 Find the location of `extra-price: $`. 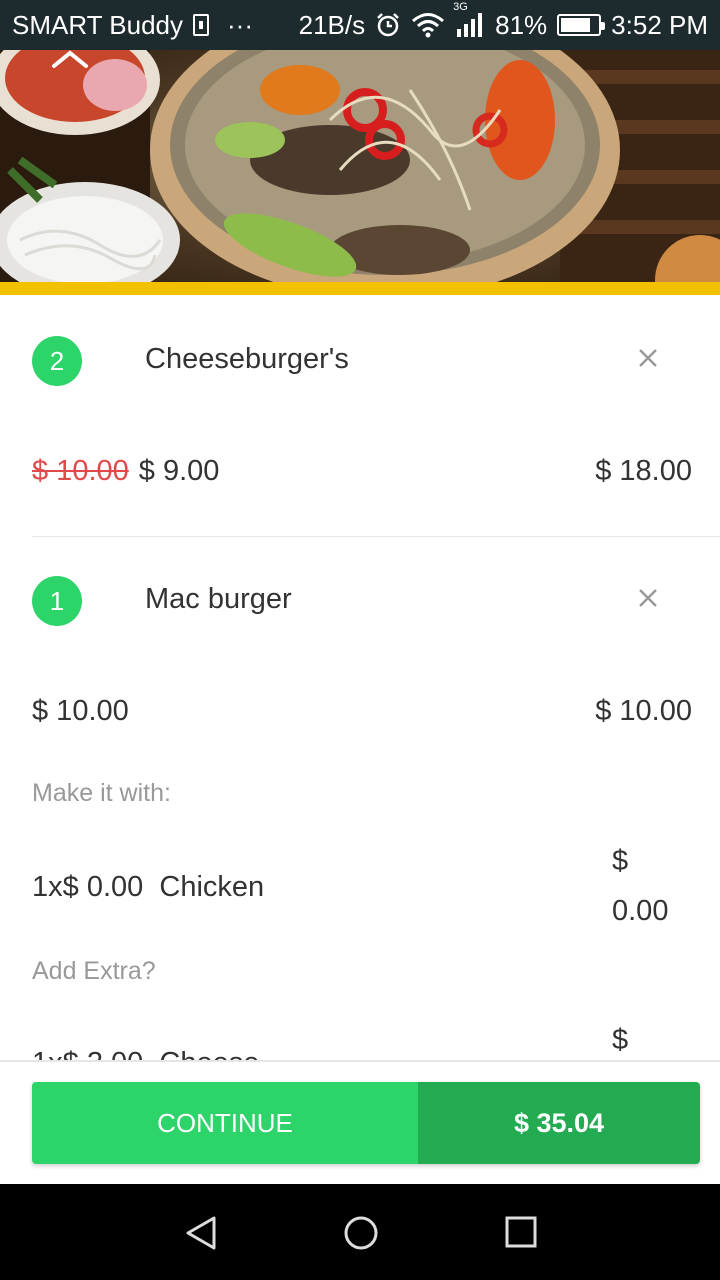

extra-price: $ is located at coordinates (620, 1037).